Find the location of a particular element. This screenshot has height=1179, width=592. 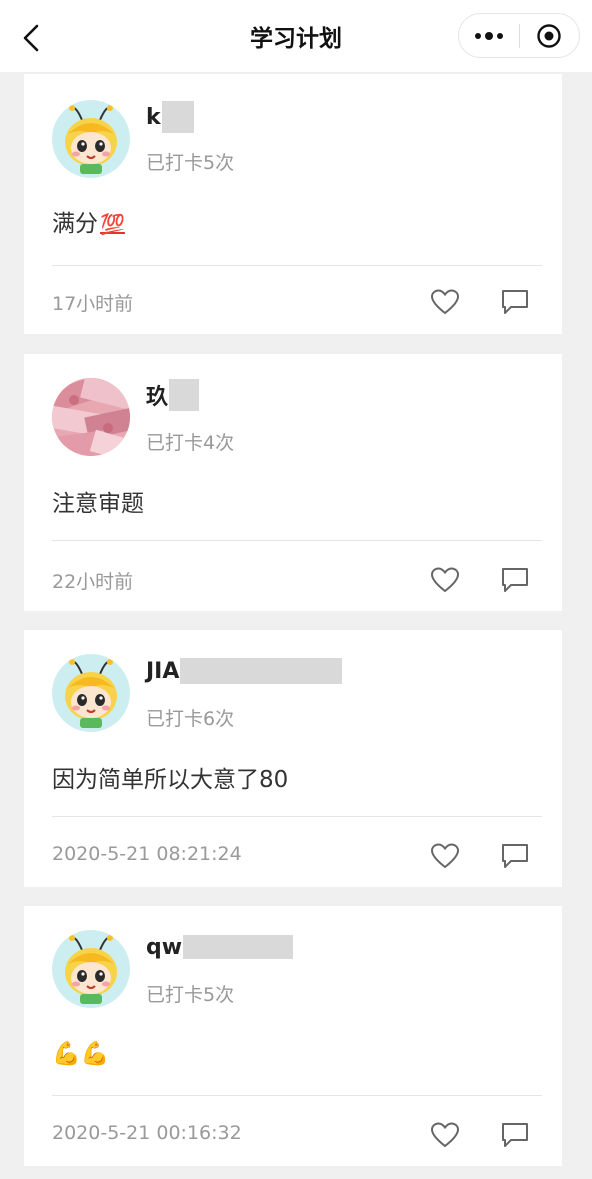

post-content: 注意审题 is located at coordinates (98, 504).